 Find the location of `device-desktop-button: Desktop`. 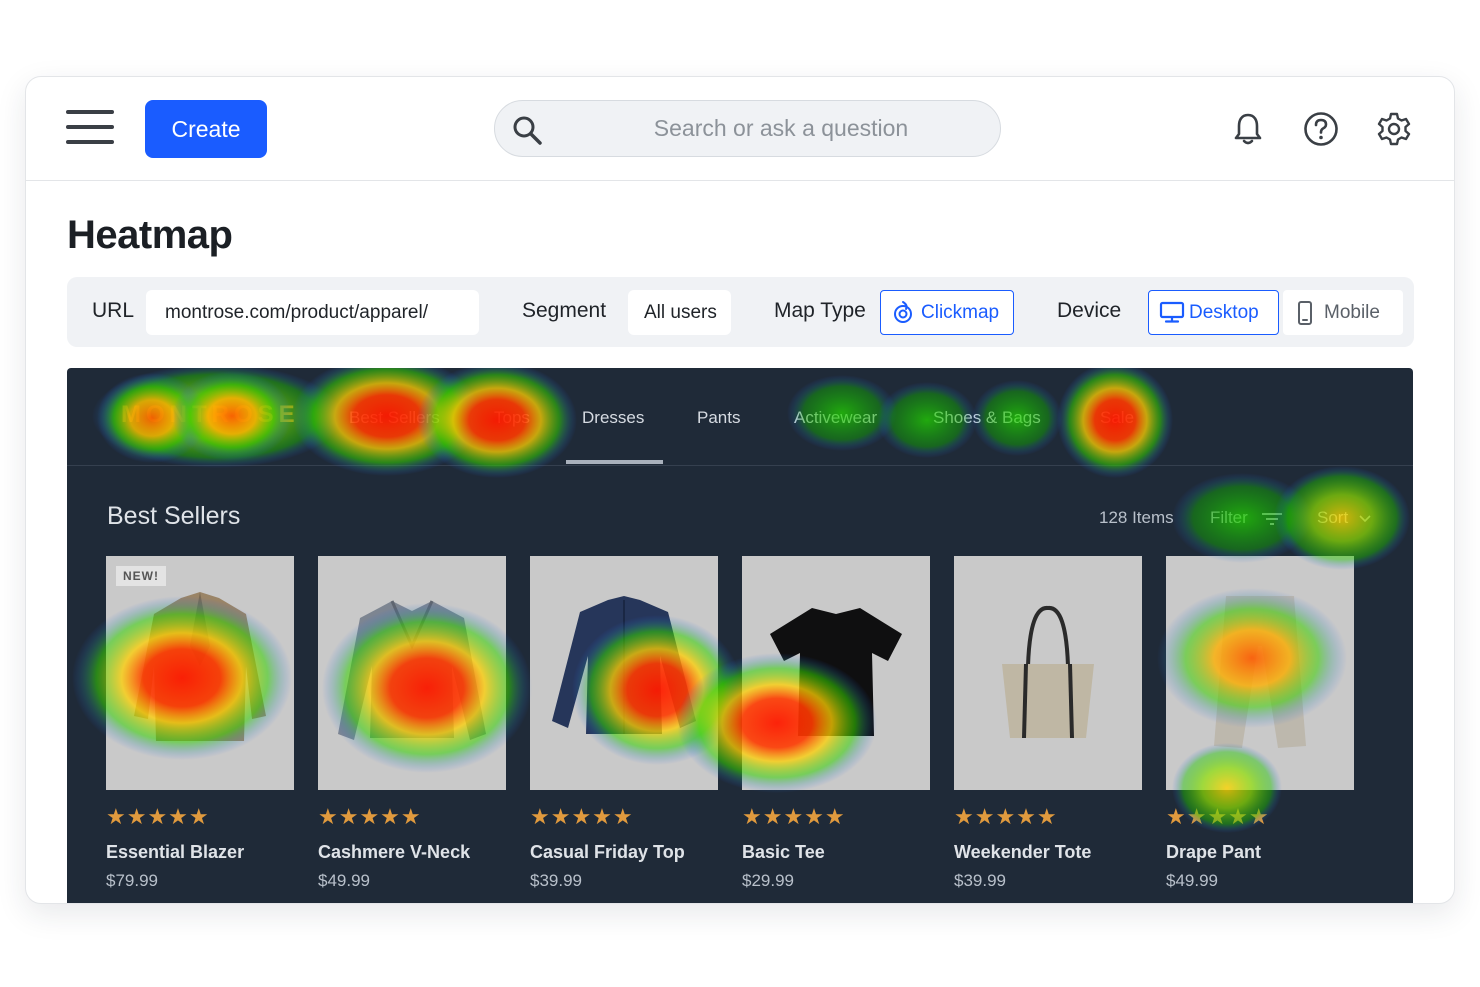

device-desktop-button: Desktop is located at coordinates (1213, 312).